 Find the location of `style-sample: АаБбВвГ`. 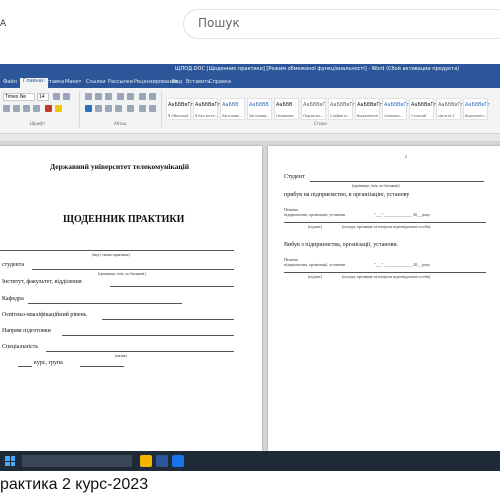

style-sample: АаБбВвГ is located at coordinates (314, 105).